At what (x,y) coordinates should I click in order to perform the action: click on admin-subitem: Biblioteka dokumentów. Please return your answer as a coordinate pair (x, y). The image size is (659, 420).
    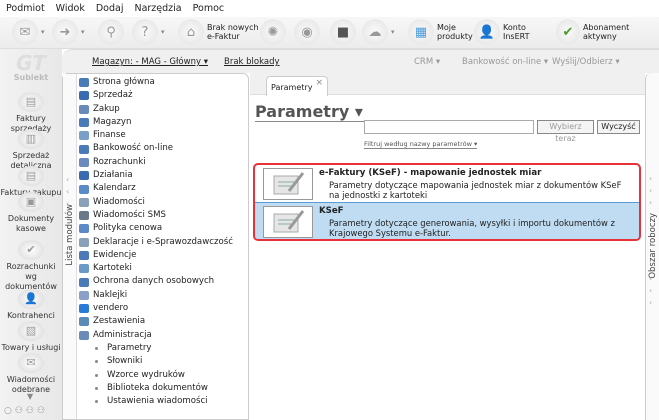
    Looking at the image, I should click on (156, 388).